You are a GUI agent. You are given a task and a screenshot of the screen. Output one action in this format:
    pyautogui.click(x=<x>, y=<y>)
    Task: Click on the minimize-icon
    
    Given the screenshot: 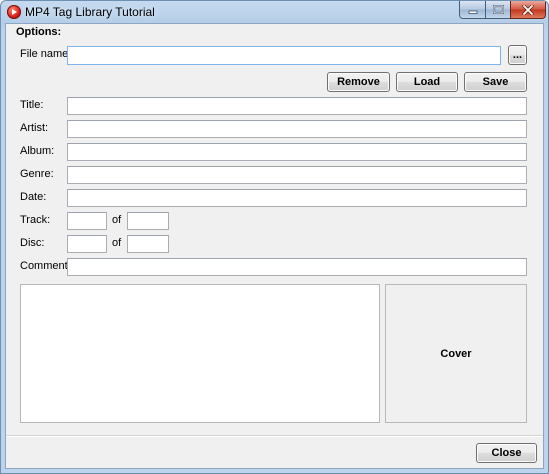 What is the action you would take?
    pyautogui.click(x=472, y=12)
    